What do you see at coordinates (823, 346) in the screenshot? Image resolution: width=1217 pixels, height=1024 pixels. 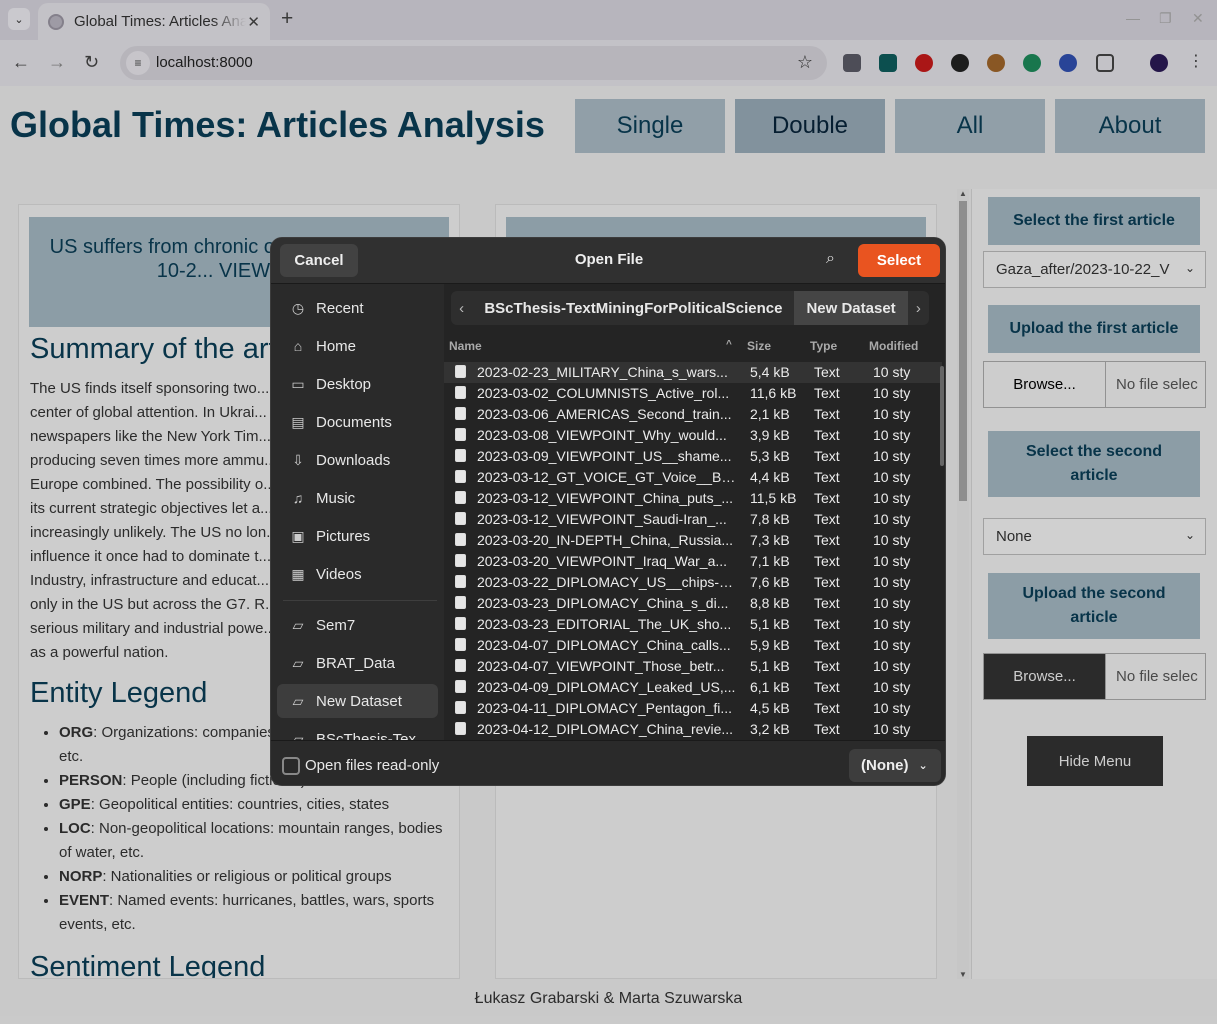 I see `column-type: Type` at bounding box center [823, 346].